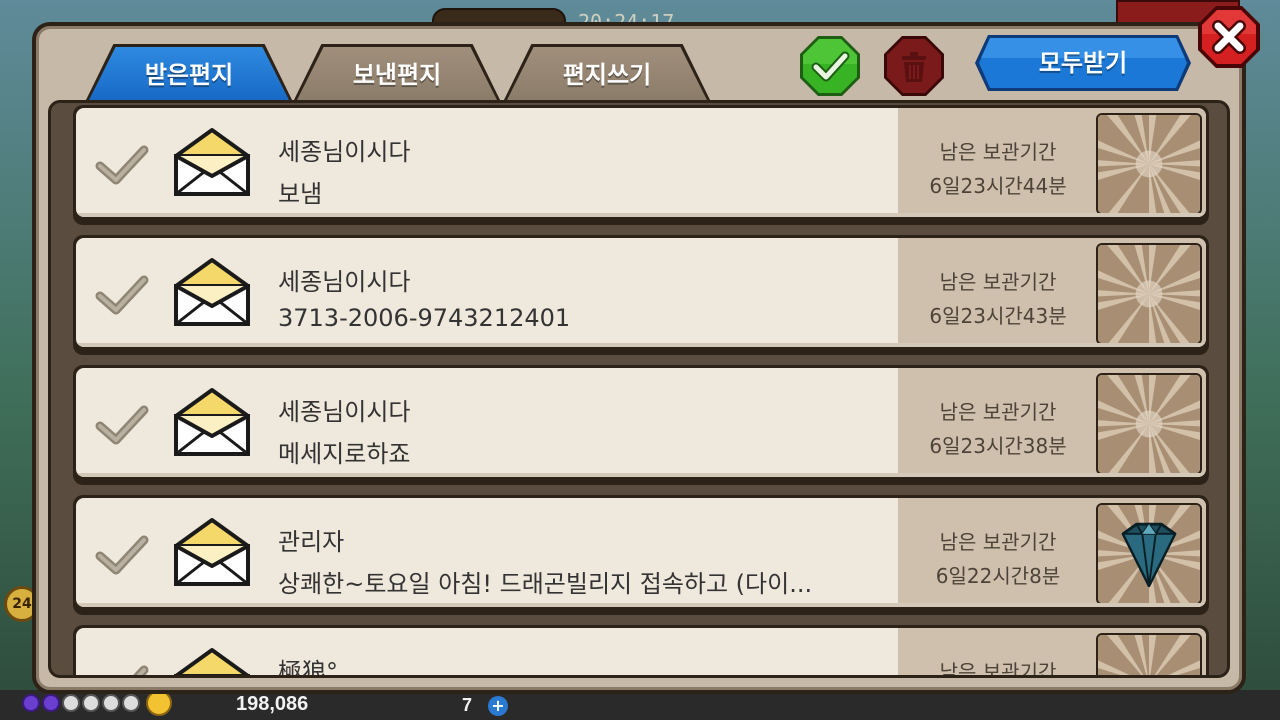 Image resolution: width=1280 pixels, height=720 pixels. I want to click on expiry-panel: 남은 보관기간 6일23시간43분, so click(1052, 292).